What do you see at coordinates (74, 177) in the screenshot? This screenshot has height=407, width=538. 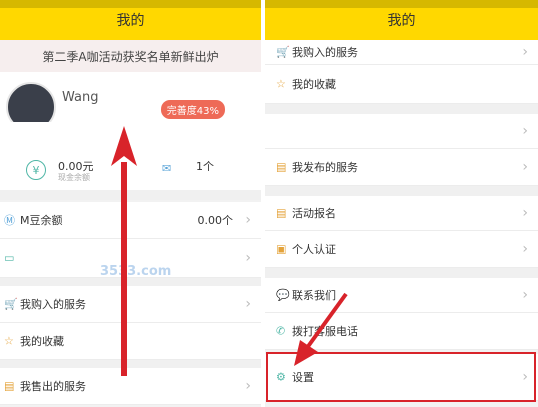 I see `balance-label: 现金余额` at bounding box center [74, 177].